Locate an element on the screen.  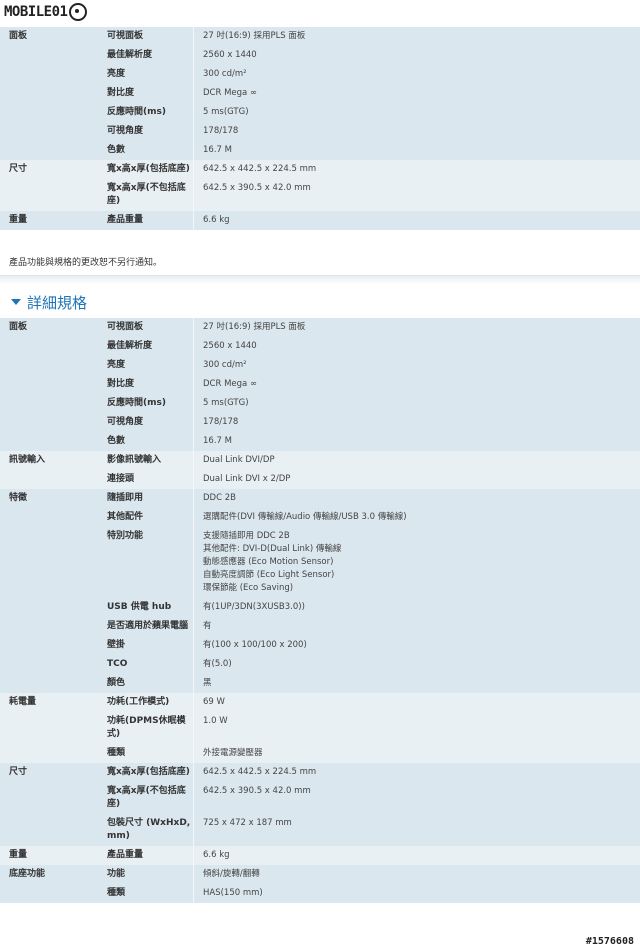
spec-row: 亮度 300 cd/m² is located at coordinates (320, 74).